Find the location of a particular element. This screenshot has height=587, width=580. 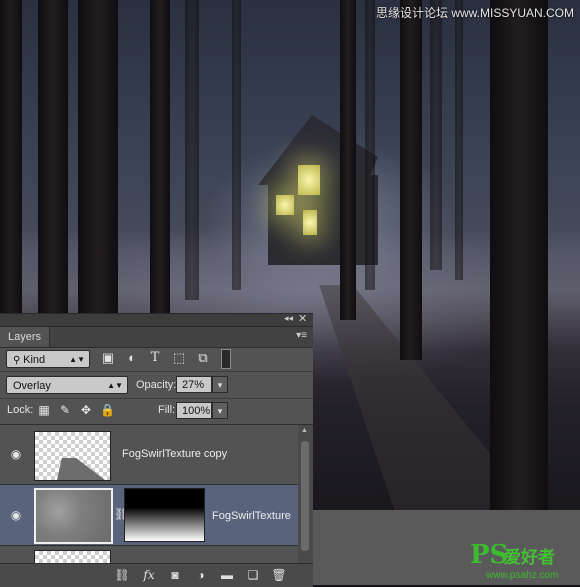

scrollbar-thumb is located at coordinates (305, 496).